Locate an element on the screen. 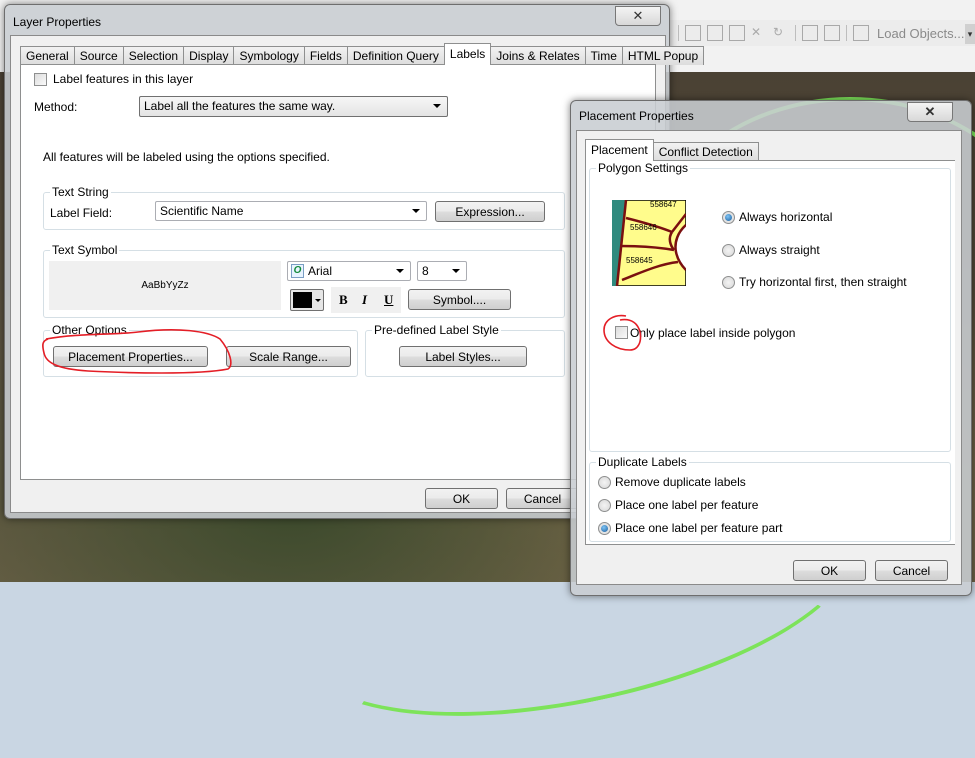 The width and height of the screenshot is (975, 758). tab-fields: Fields is located at coordinates (325, 55).